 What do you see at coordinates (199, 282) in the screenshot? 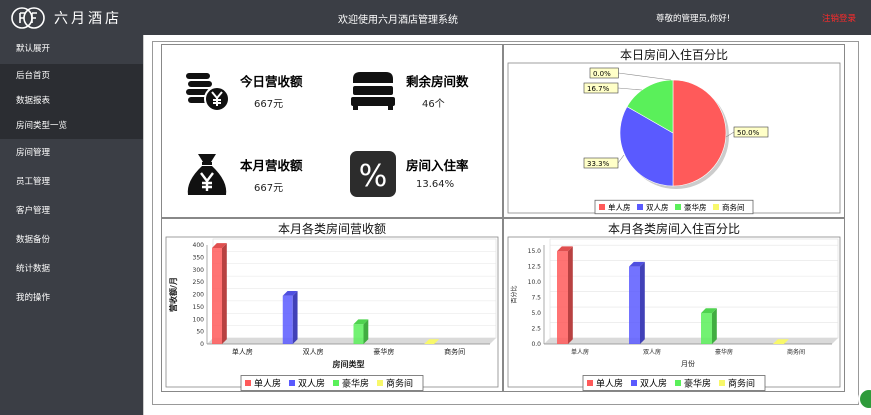
I see `y-tick-label: 250` at bounding box center [199, 282].